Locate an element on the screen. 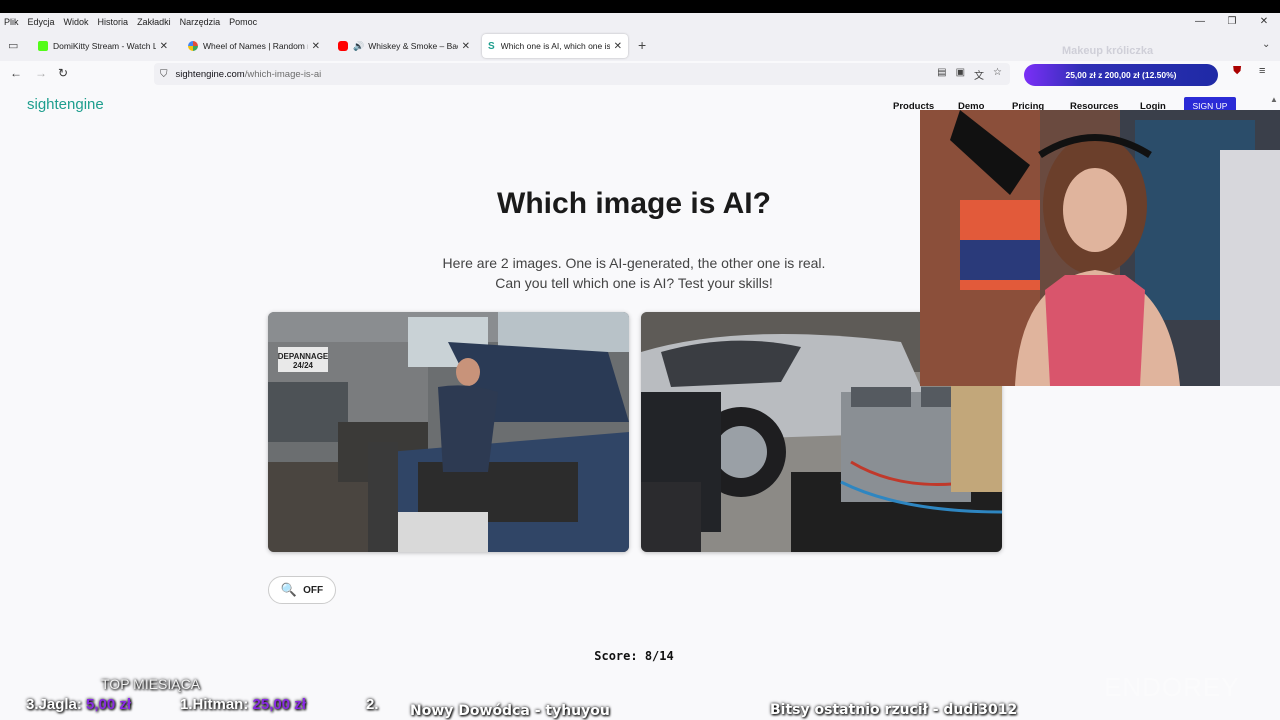 This screenshot has height=720, width=1280. ublock-icon: ⛊ is located at coordinates (1237, 71).